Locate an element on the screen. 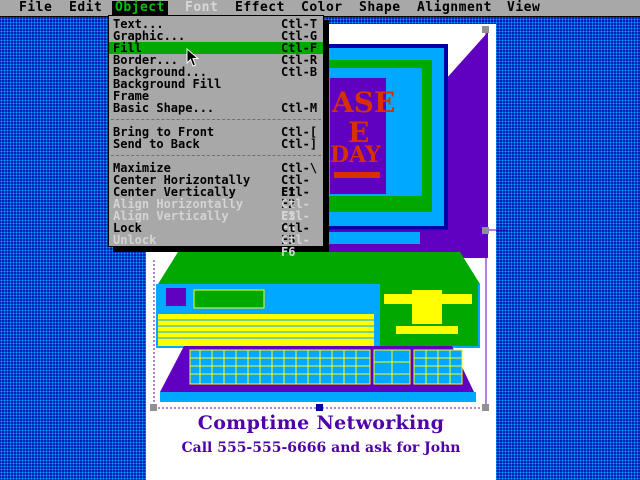 This screenshot has width=640, height=480. resize-handle-bottom-middle is located at coordinates (319, 407).